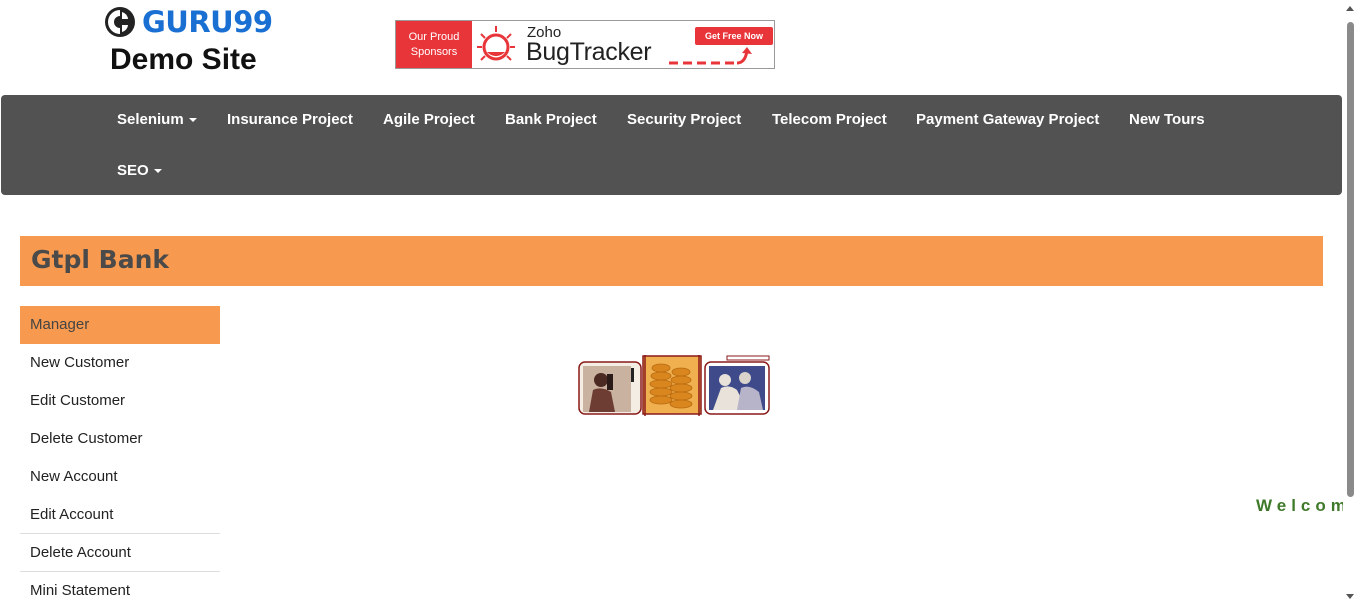  What do you see at coordinates (133, 170) in the screenshot?
I see `nav-item-label: SEO` at bounding box center [133, 170].